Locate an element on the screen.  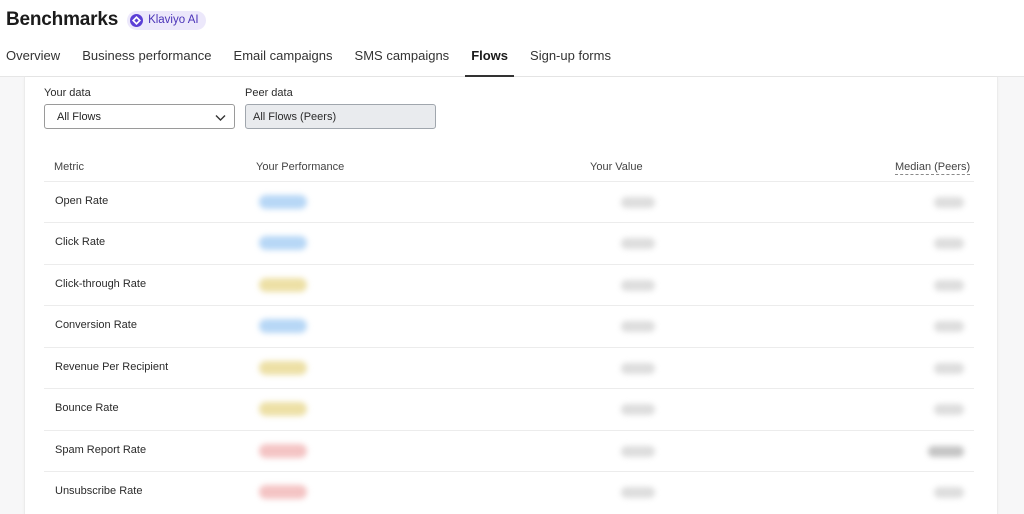
metric-label: Conversion Rate is located at coordinates (96, 325).